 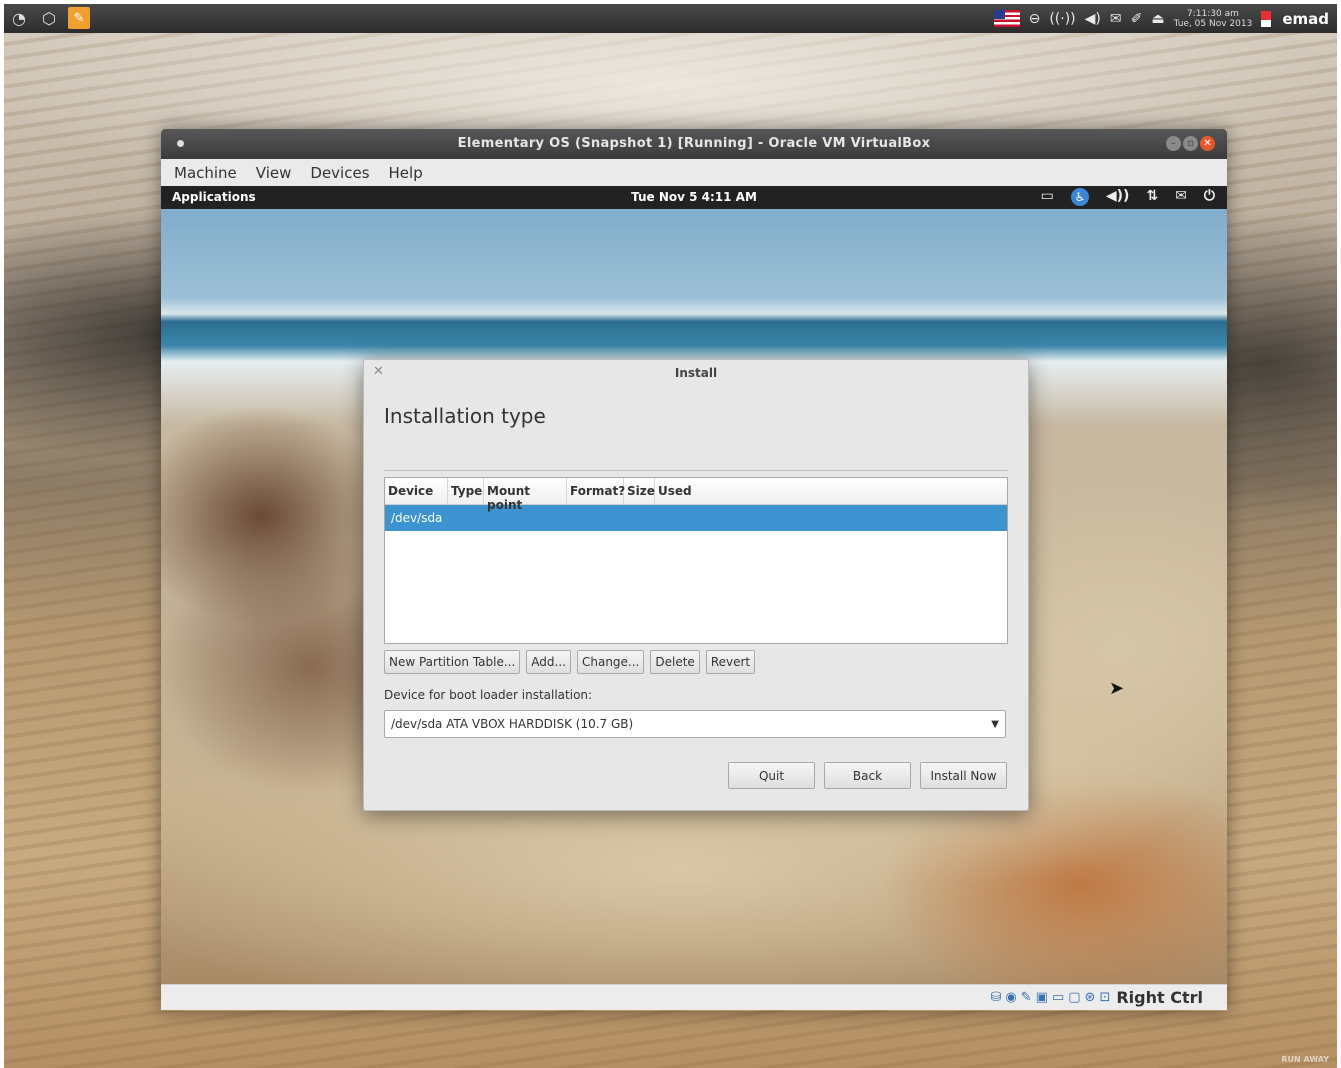 I want to click on mouse-cursor-icon: ➤, so click(x=1117, y=688).